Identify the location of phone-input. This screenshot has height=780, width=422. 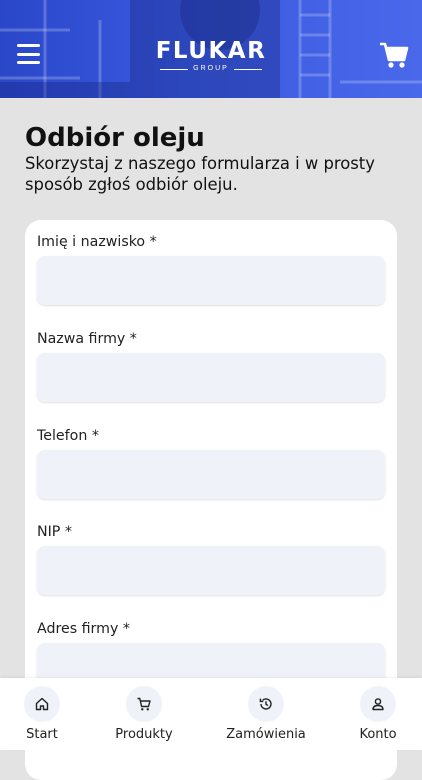
(211, 474).